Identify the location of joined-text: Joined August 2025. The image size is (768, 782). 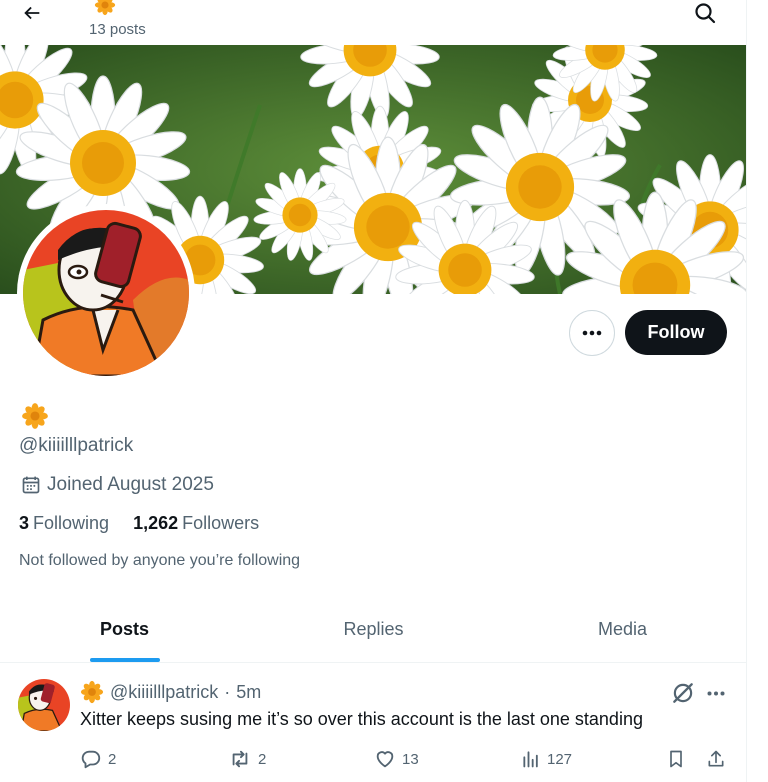
(130, 484).